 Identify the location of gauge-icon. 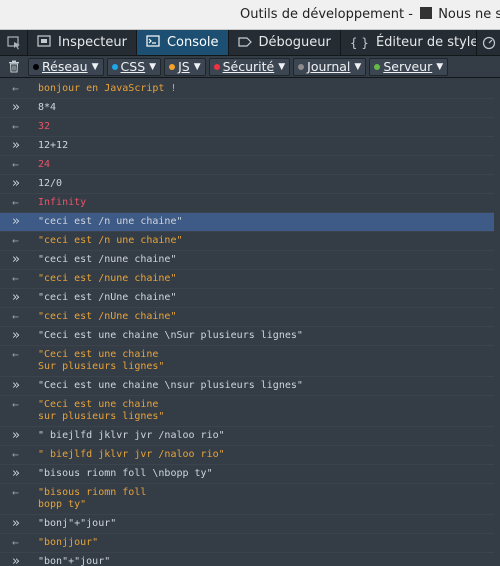
(488, 42).